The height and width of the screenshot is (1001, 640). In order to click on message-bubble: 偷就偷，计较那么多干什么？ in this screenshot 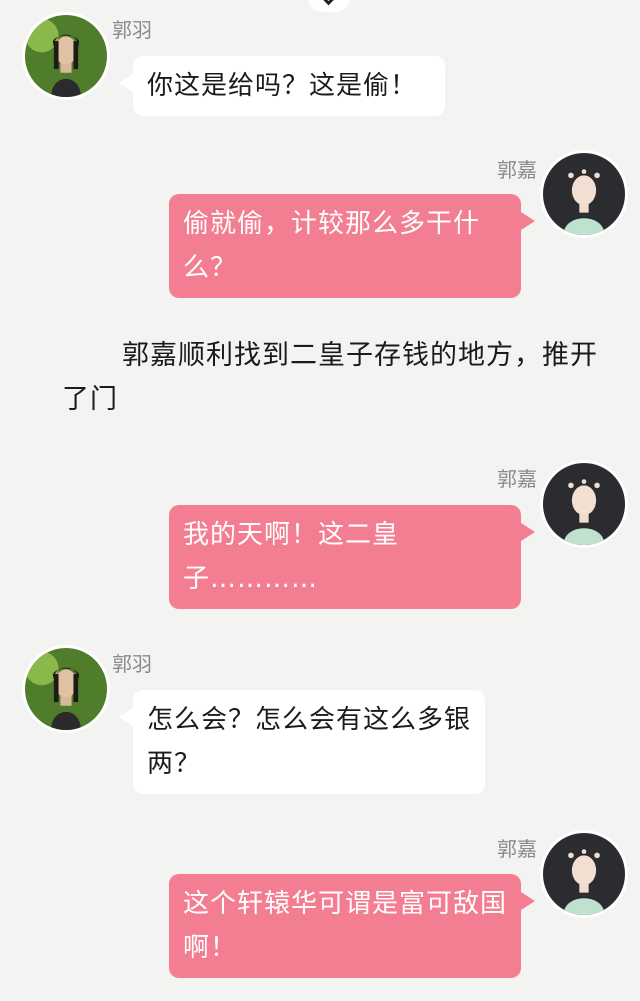, I will do `click(352, 246)`.